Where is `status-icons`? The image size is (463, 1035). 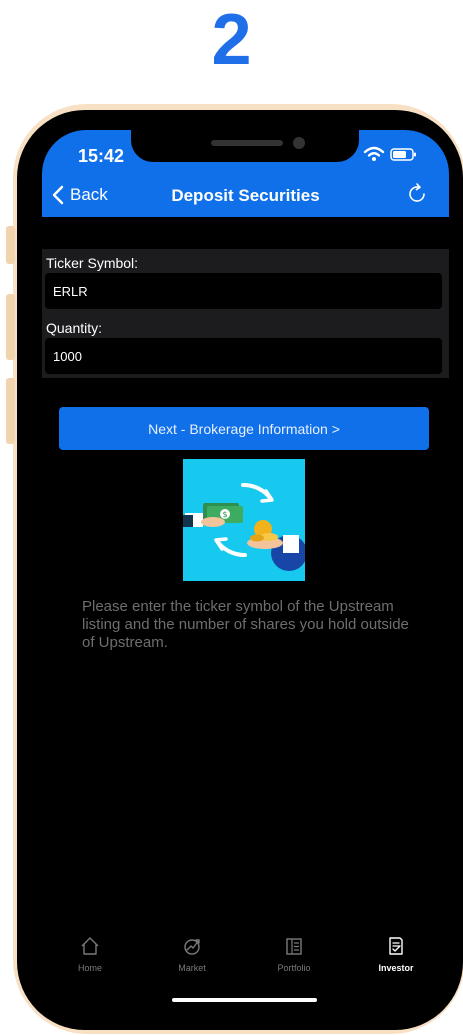
status-icons is located at coordinates (389, 153).